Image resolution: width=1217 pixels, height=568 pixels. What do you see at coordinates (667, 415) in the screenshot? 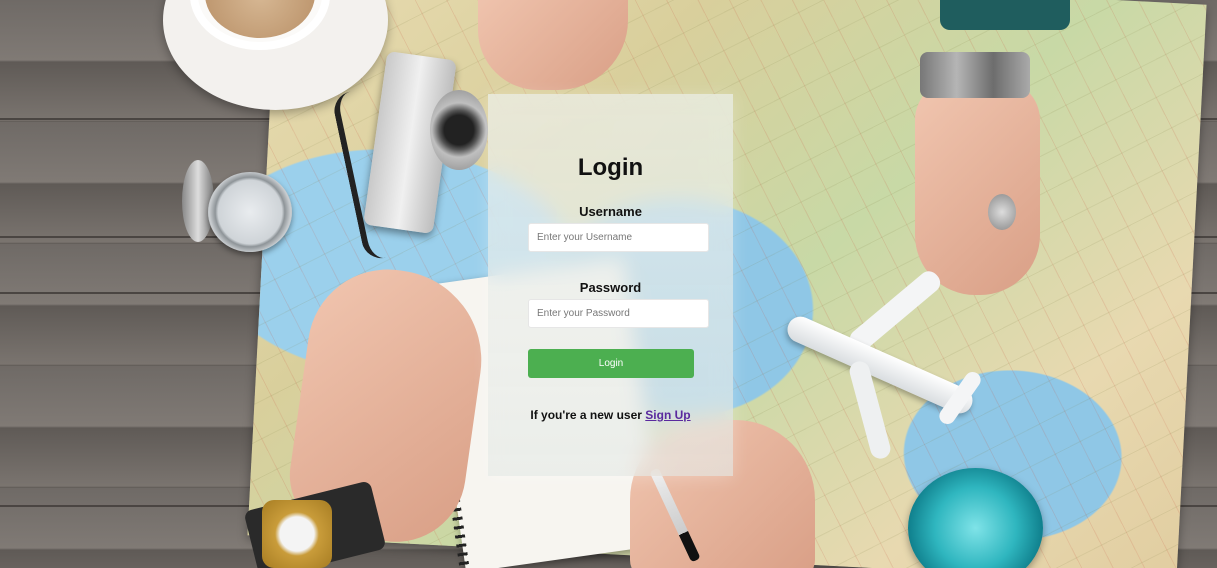
I see `signup-link: Sign Up` at bounding box center [667, 415].